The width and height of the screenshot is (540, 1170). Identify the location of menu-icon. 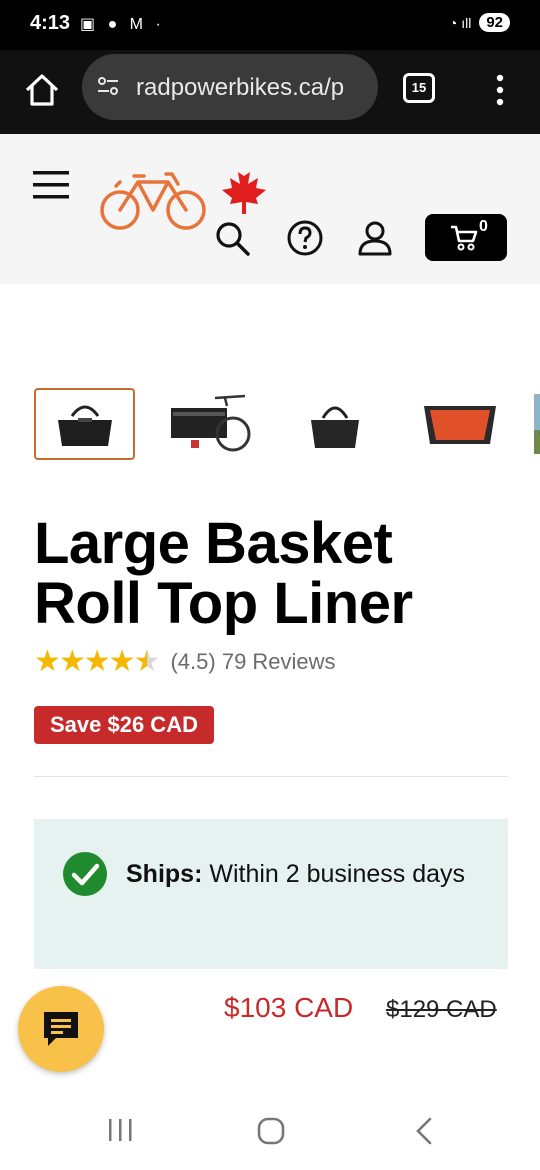
(51, 185).